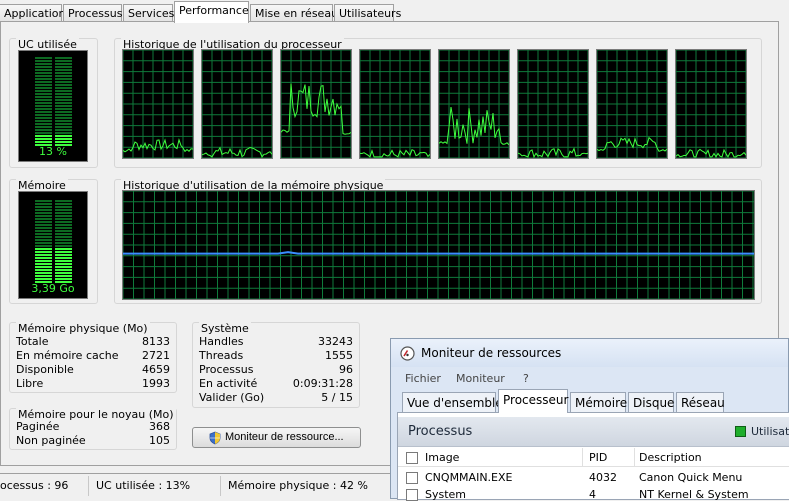 This screenshot has height=501, width=789. I want to click on tab-mise-en-reseau: Mise en réseau, so click(294, 13).